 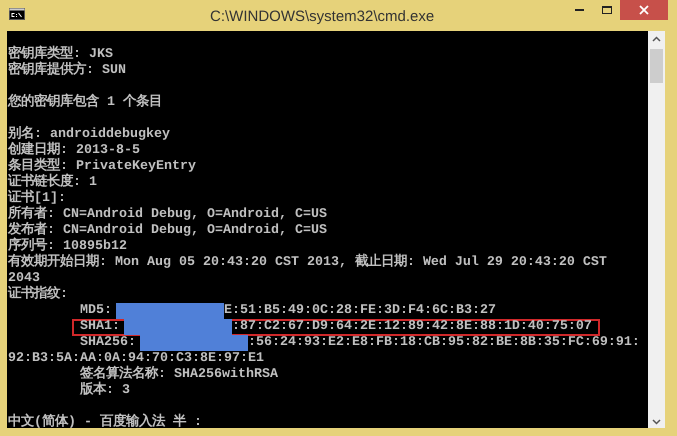 I want to click on console-text: SHA1:, so click(x=100, y=327).